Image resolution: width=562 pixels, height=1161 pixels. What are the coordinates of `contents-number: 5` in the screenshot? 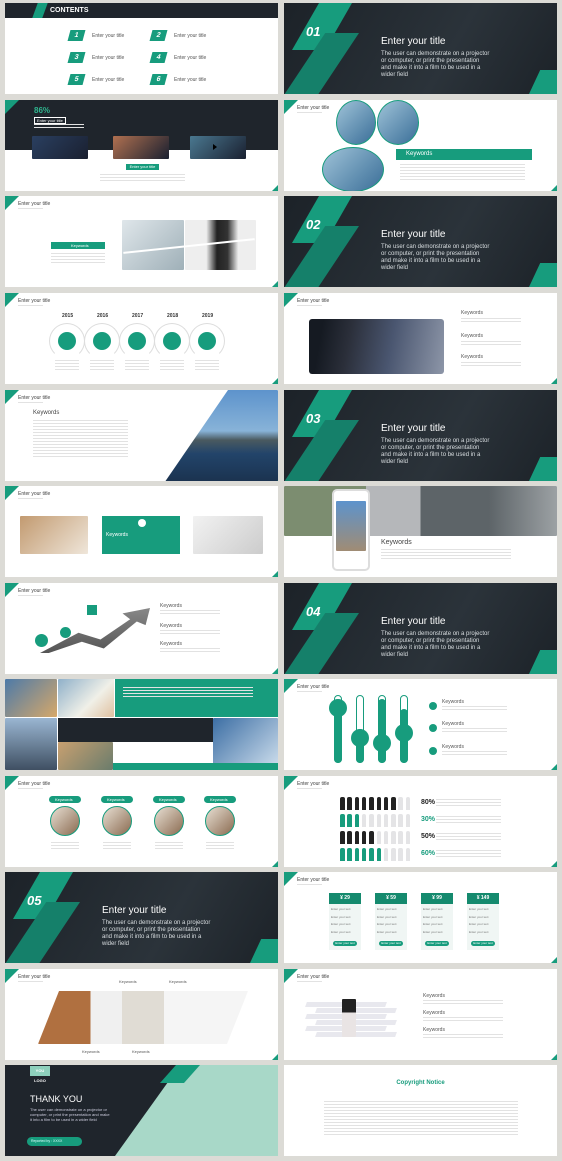 It's located at (76, 79).